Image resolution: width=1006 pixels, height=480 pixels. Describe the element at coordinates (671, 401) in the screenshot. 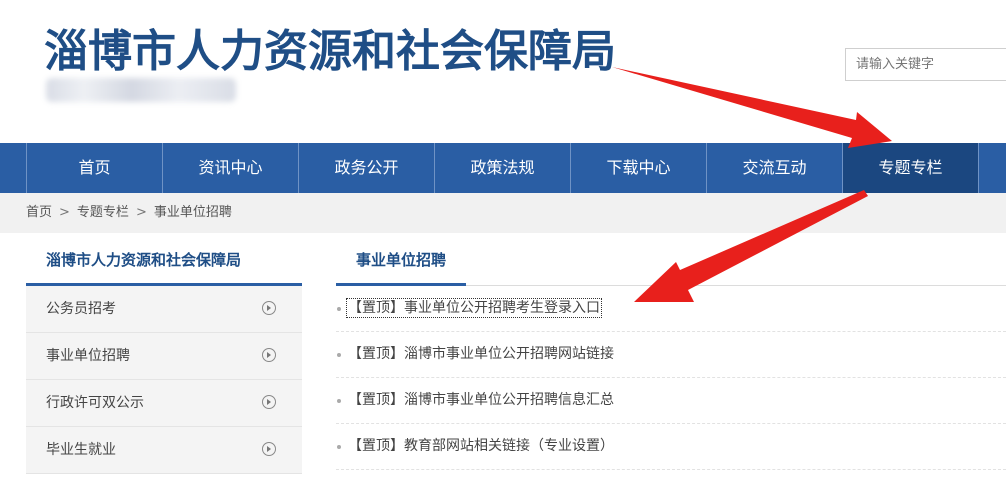

I see `list-item: 【置顶】淄博市事业单位公开招聘信息汇总` at that location.